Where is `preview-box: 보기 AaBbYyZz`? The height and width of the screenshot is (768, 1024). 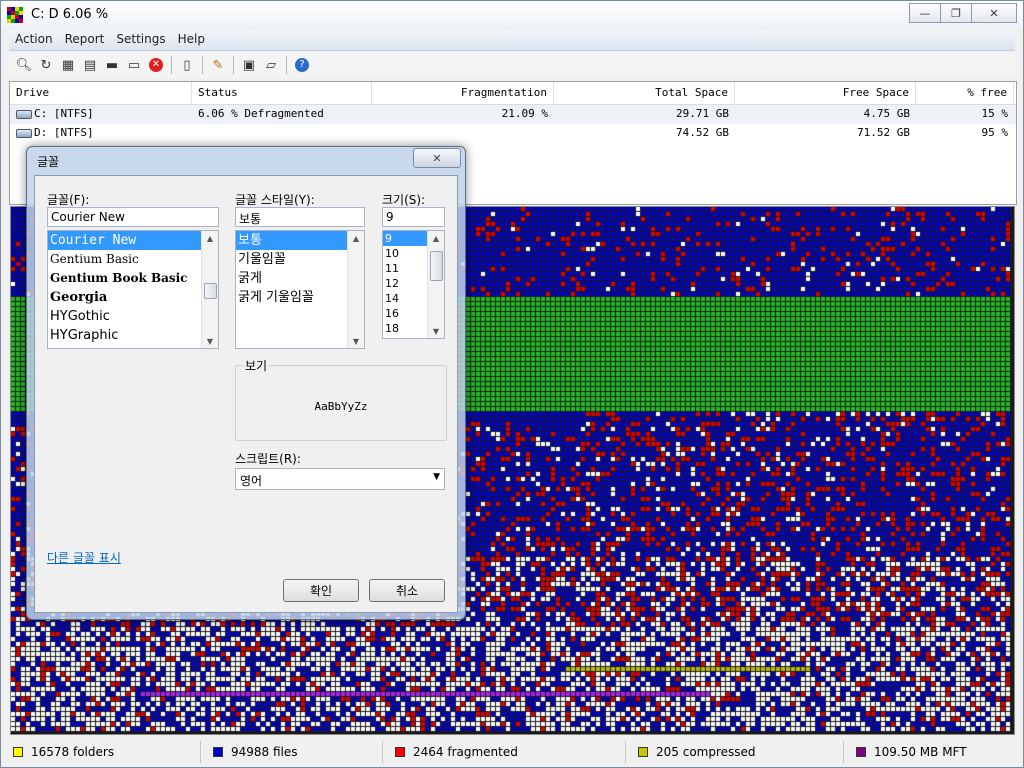 preview-box: 보기 AaBbYyZz is located at coordinates (341, 399).